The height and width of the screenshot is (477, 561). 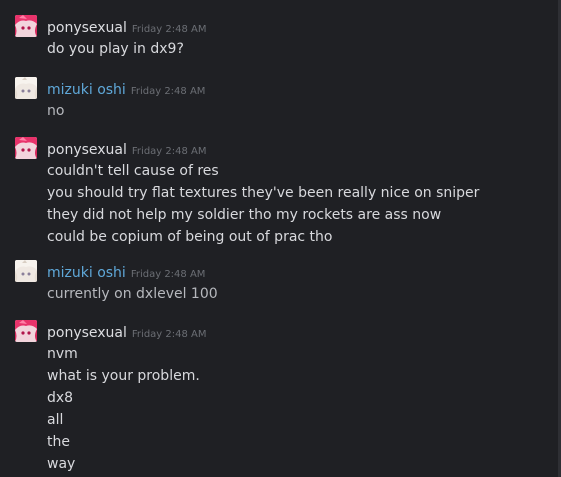 I want to click on message-line: the, so click(x=58, y=442).